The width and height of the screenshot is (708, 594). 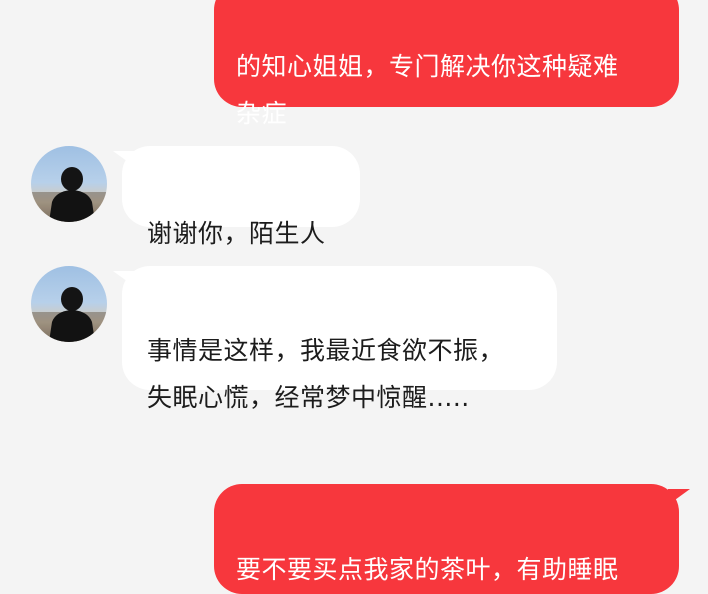 I want to click on message-bubble-outgoing: 的知心姐姐，专门解决你这种疑难 杂症, so click(x=446, y=64).